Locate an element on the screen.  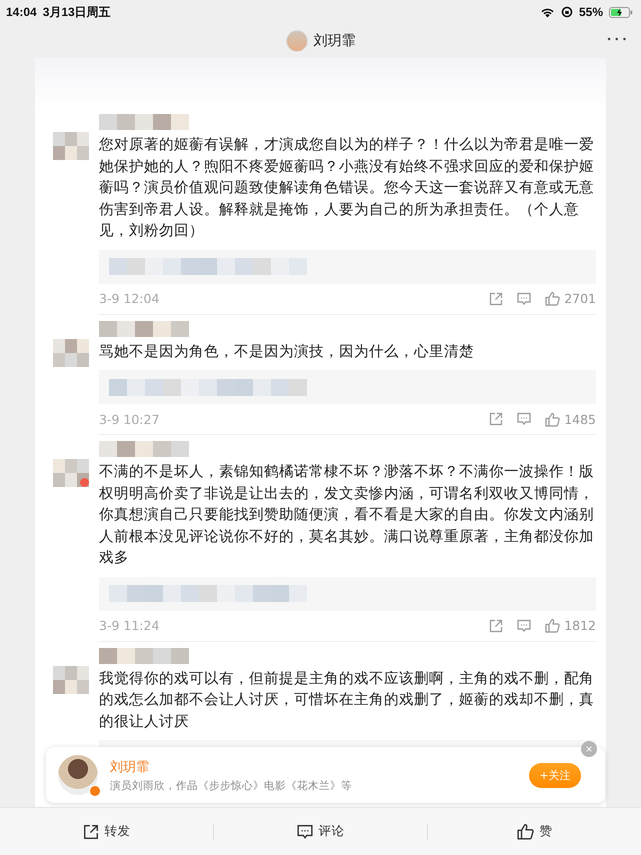
like-count: 2701 is located at coordinates (580, 298).